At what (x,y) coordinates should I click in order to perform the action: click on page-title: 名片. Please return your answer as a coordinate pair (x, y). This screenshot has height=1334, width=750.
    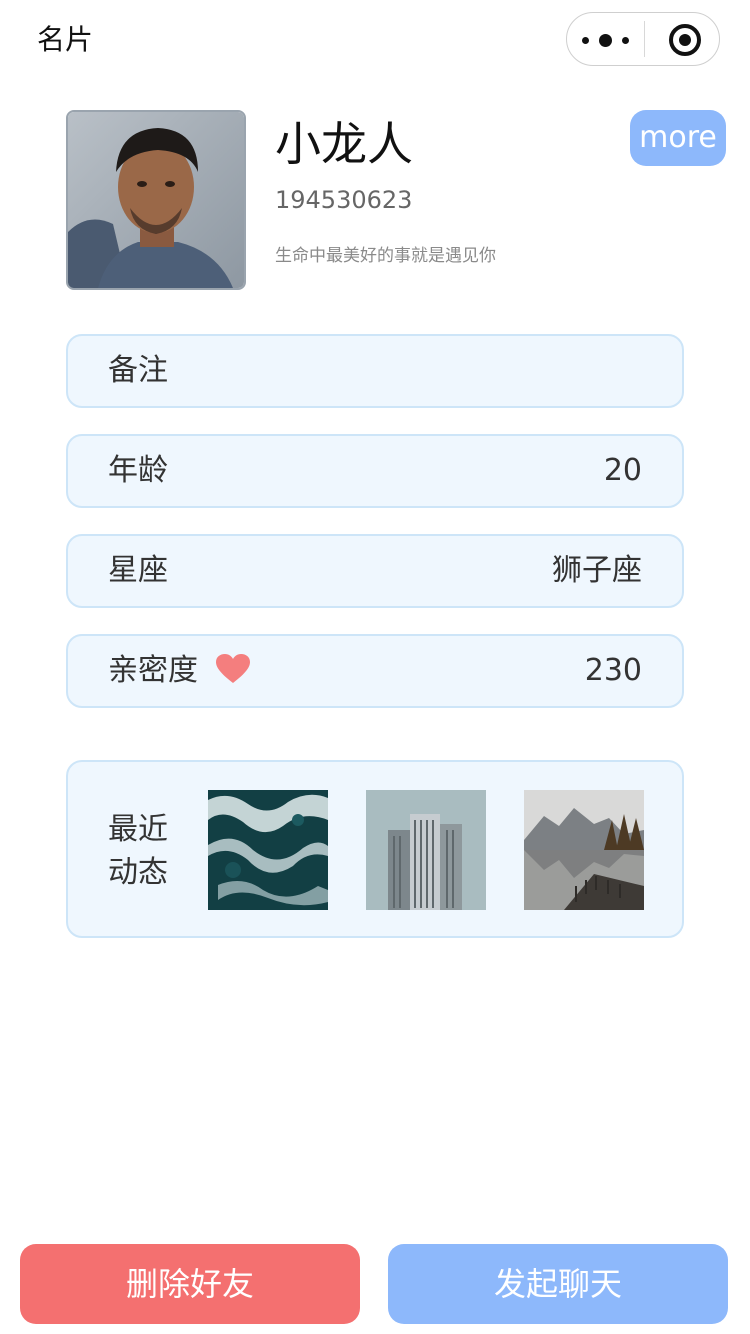
    Looking at the image, I should click on (65, 39).